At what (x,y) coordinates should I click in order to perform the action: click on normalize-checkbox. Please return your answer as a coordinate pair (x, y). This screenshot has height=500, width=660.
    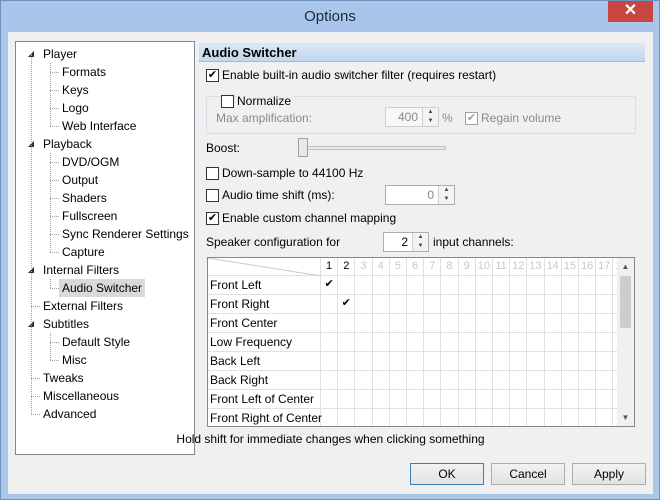
    Looking at the image, I should click on (227, 101).